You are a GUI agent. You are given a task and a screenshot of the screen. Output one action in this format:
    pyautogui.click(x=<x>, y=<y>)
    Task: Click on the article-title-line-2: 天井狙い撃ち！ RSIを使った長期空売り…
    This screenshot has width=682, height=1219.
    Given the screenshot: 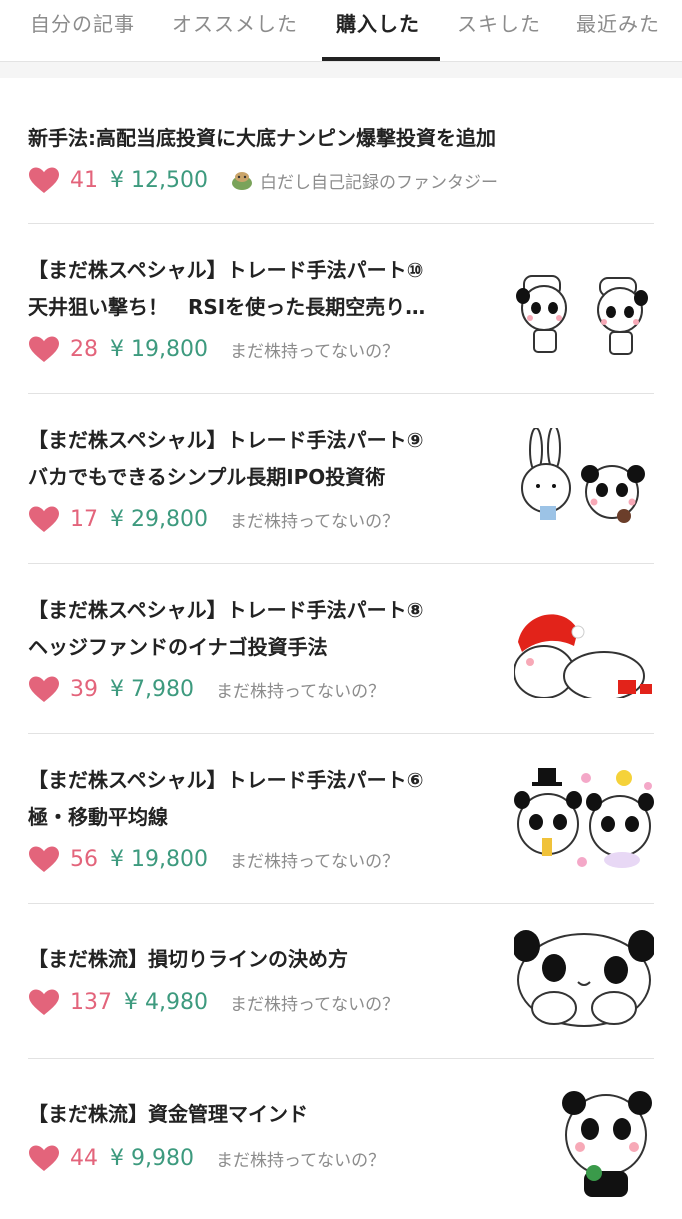 What is the action you would take?
    pyautogui.click(x=227, y=307)
    